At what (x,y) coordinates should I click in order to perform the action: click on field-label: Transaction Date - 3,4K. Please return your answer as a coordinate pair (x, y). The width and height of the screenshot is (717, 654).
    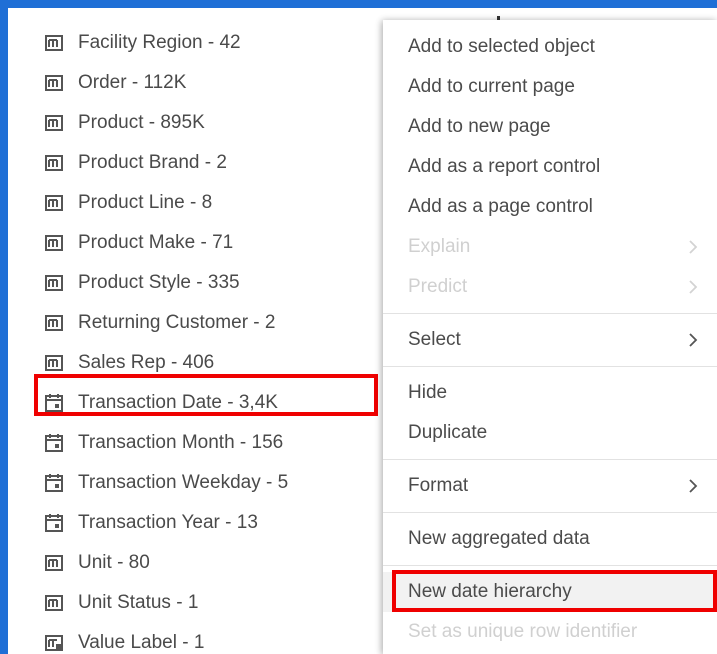
    Looking at the image, I should click on (178, 402).